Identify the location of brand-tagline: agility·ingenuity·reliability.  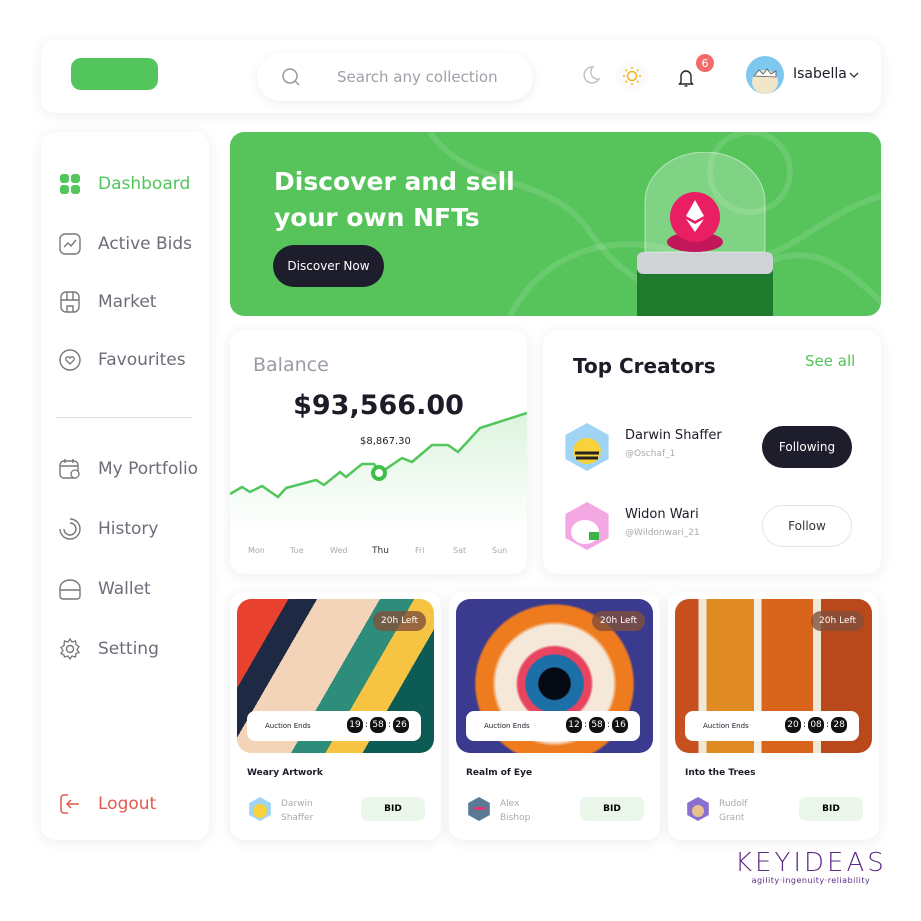
(811, 880).